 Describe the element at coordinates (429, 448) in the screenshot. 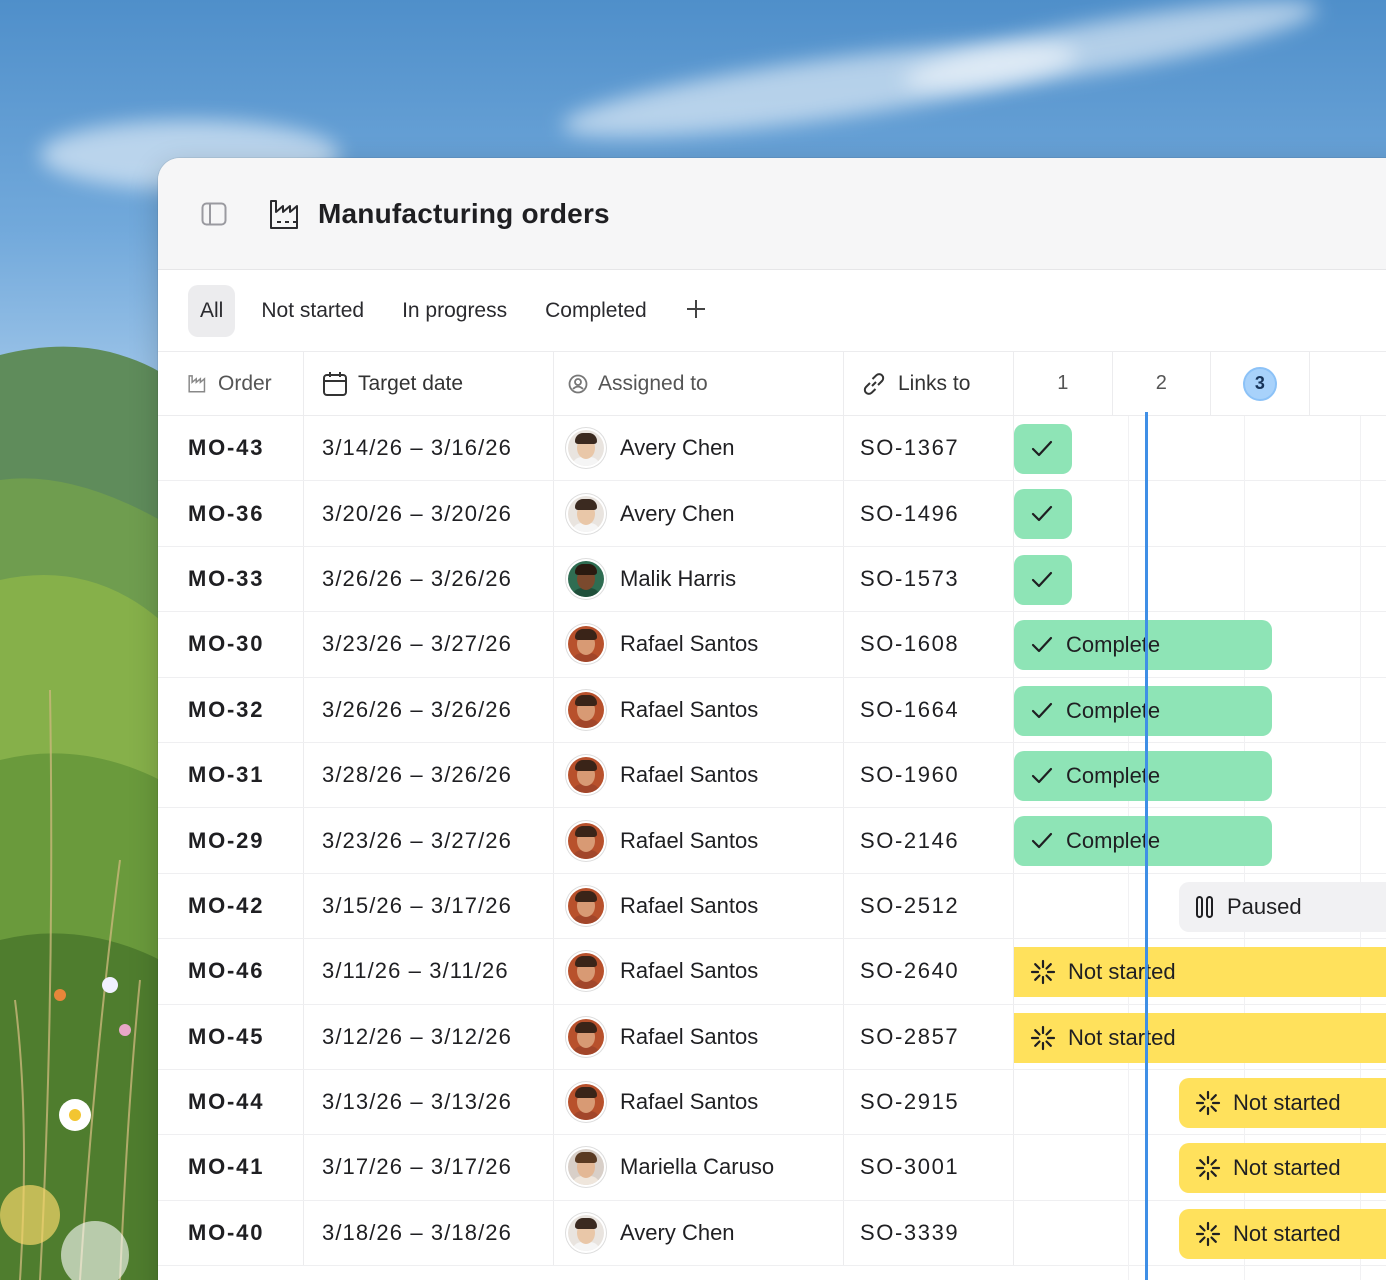

I see `target-date-cell: 3/14/26 – 3/16/26` at that location.